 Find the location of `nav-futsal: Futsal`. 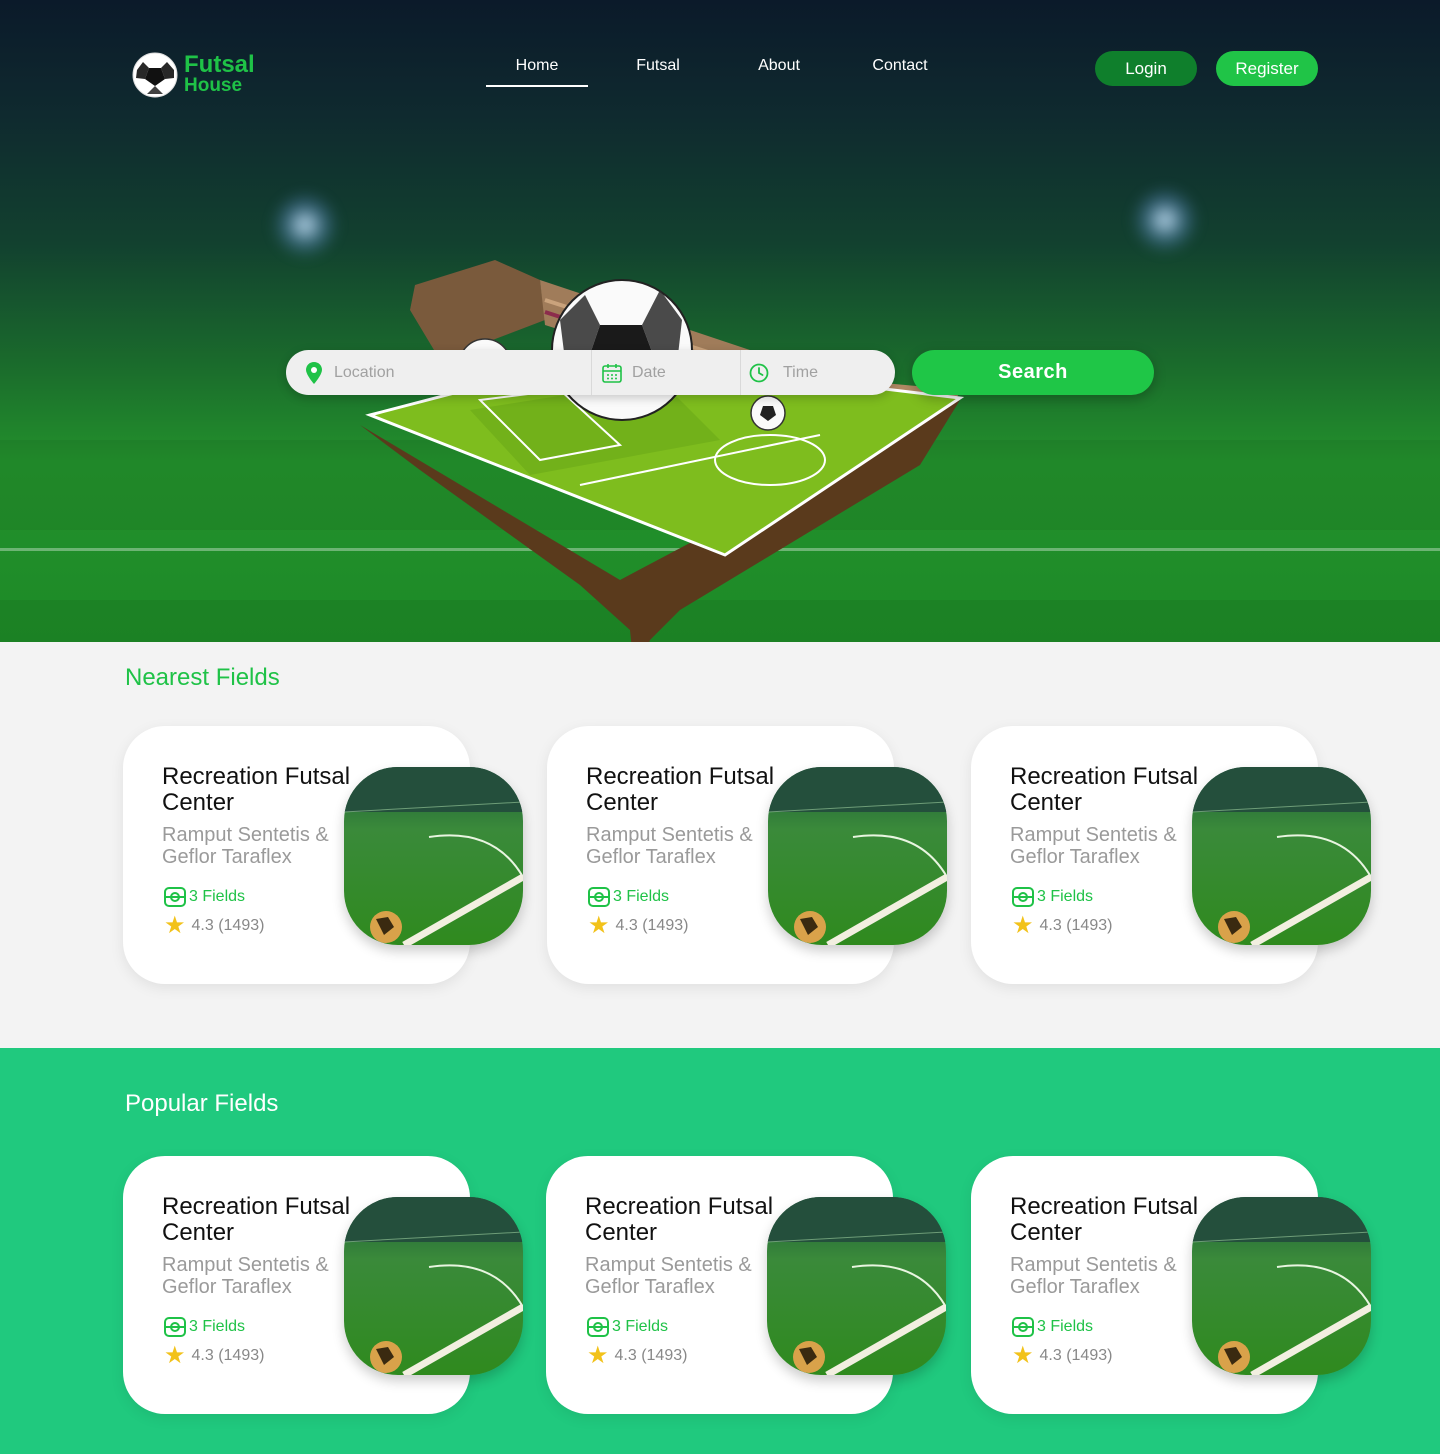

nav-futsal: Futsal is located at coordinates (658, 72).